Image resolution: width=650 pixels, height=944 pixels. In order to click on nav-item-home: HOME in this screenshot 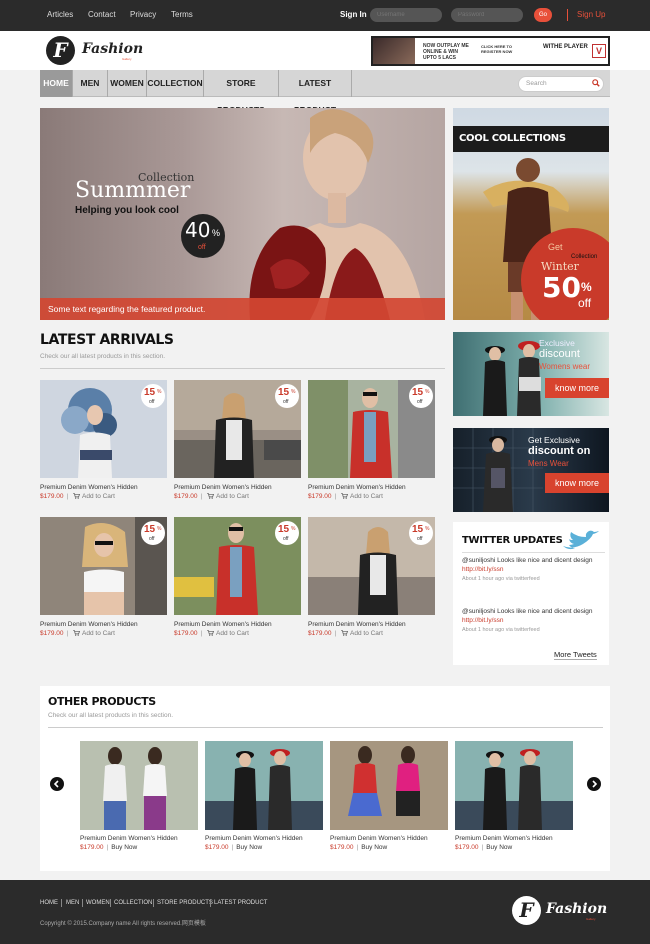, I will do `click(56, 83)`.